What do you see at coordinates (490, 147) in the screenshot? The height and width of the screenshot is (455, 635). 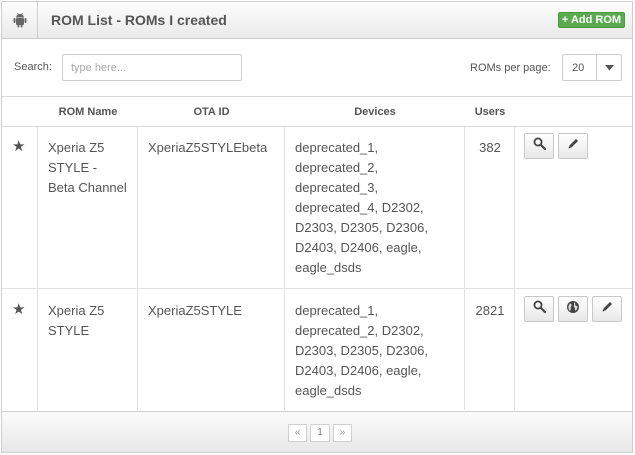 I see `users-cell: 382` at bounding box center [490, 147].